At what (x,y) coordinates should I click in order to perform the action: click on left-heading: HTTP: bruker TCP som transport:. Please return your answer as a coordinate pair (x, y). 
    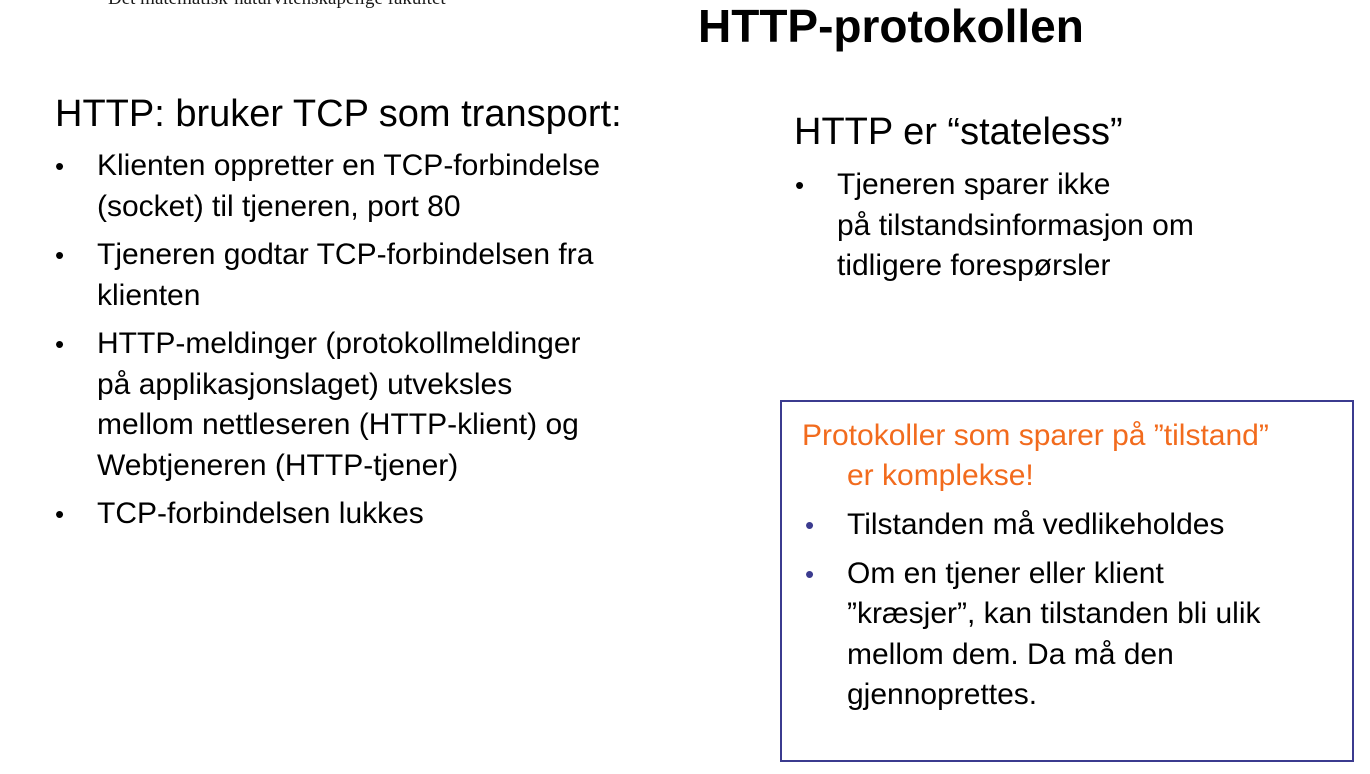
    Looking at the image, I should click on (338, 114).